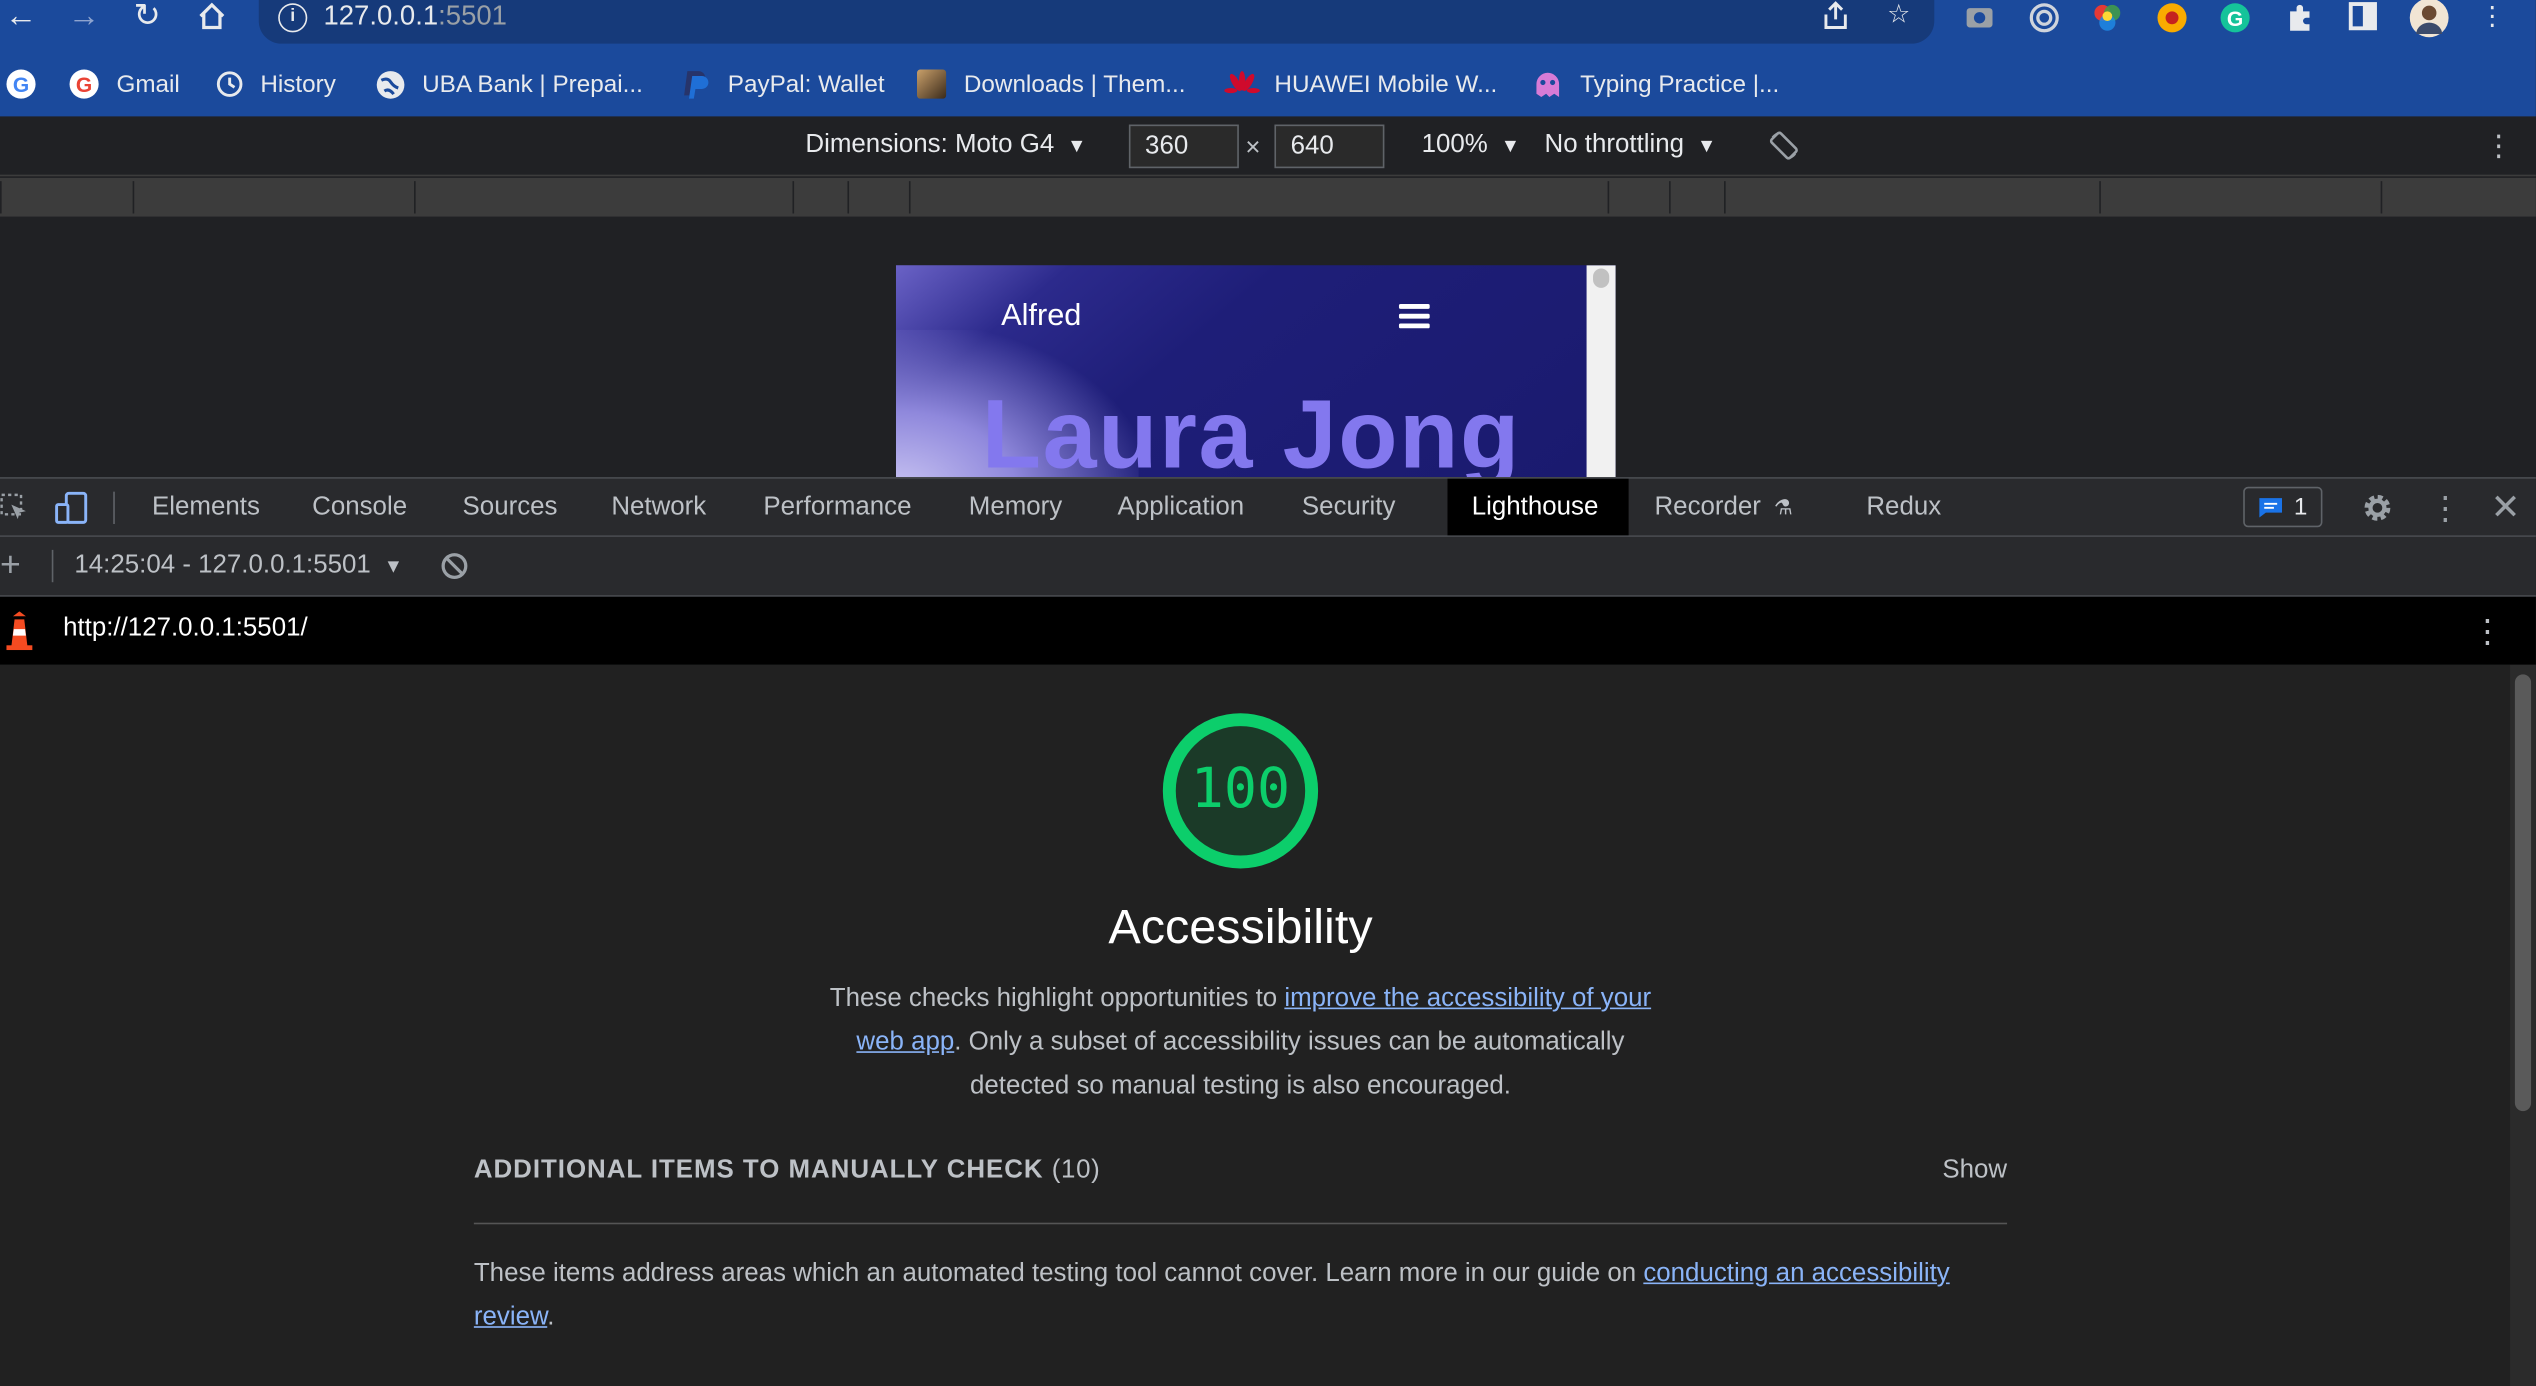 The height and width of the screenshot is (1386, 2536). What do you see at coordinates (2378, 508) in the screenshot?
I see `settings-gear-icon` at bounding box center [2378, 508].